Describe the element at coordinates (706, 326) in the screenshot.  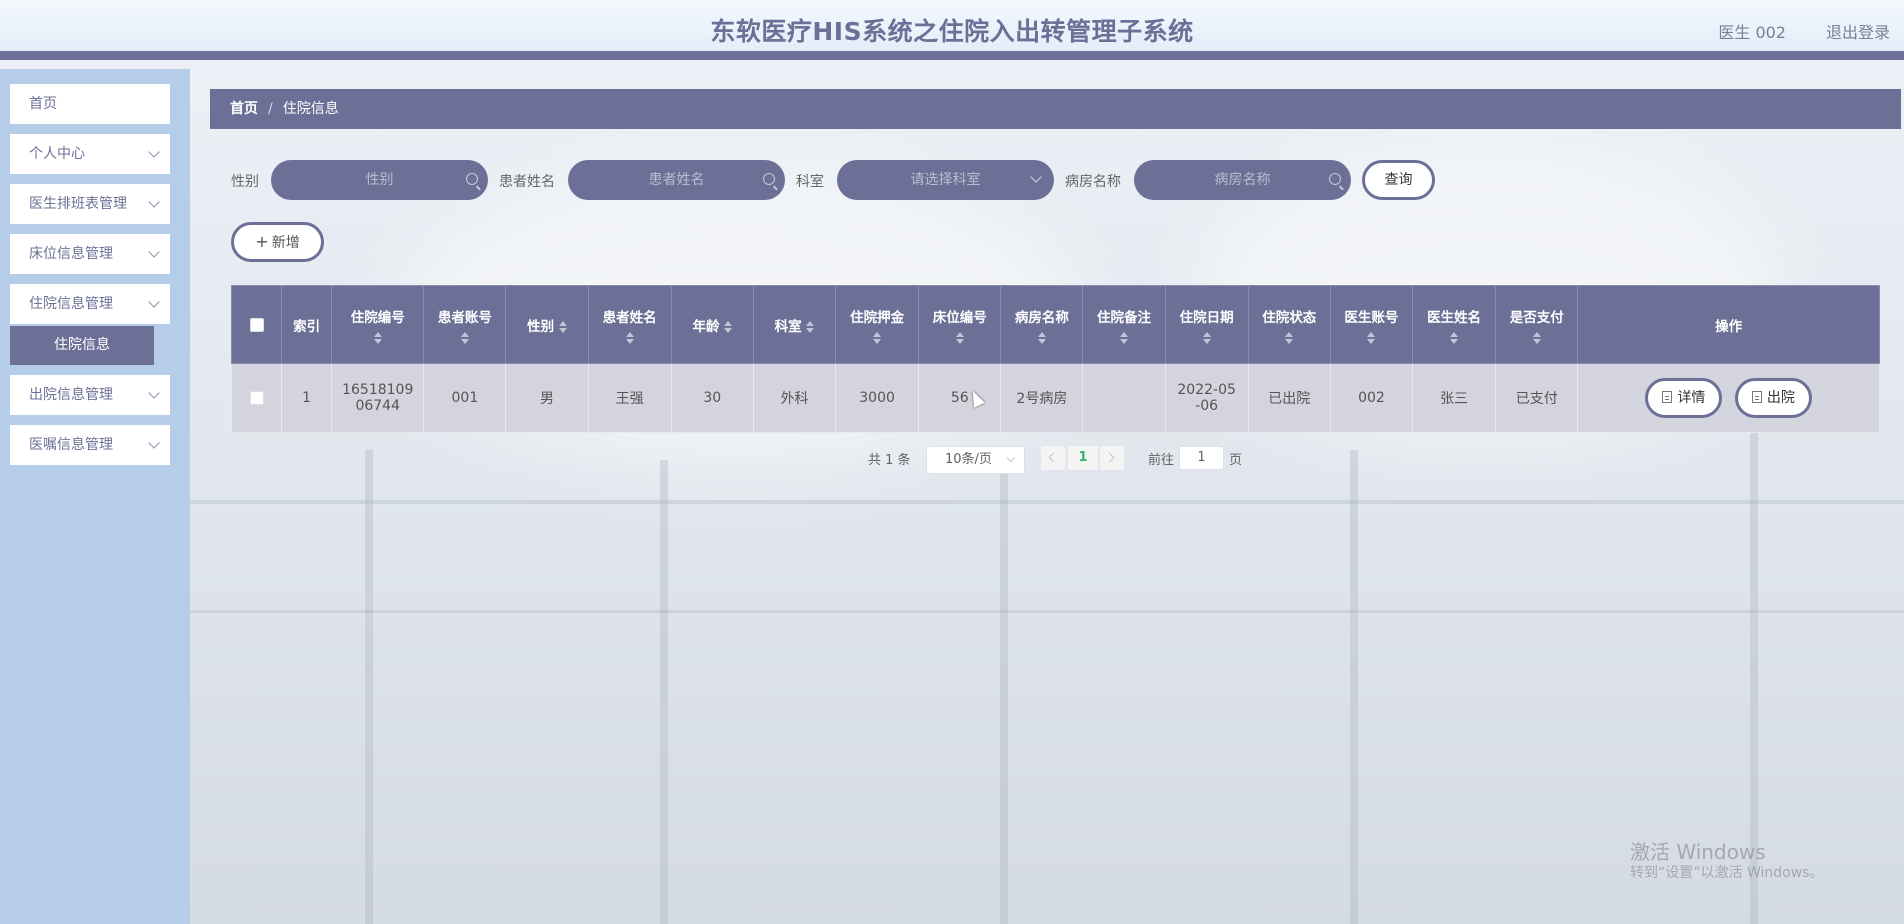
I see `column-label: 年龄` at that location.